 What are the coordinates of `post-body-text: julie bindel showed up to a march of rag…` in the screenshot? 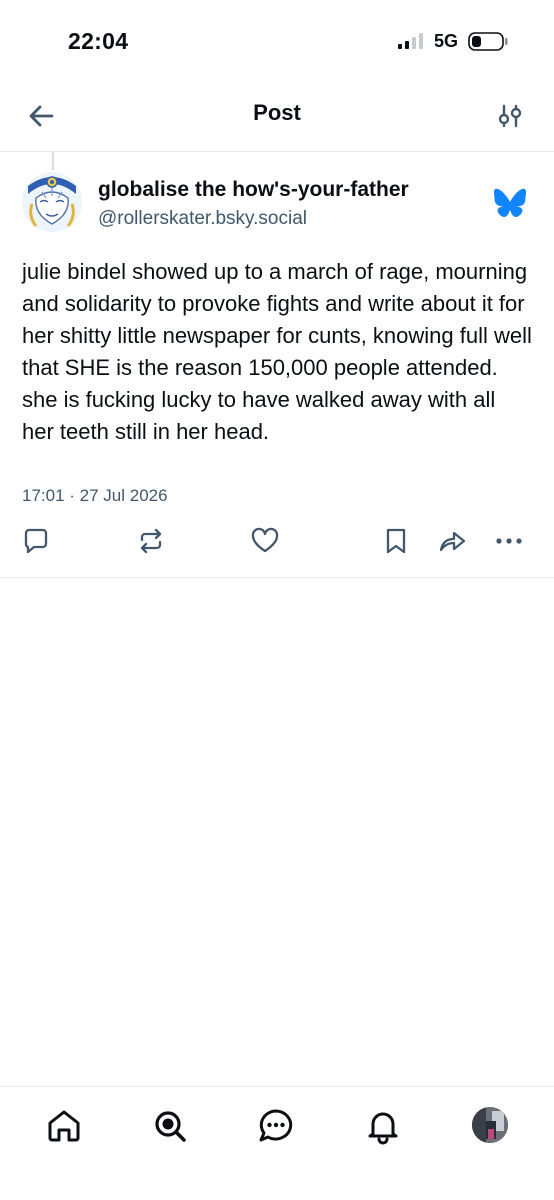 It's located at (277, 351).